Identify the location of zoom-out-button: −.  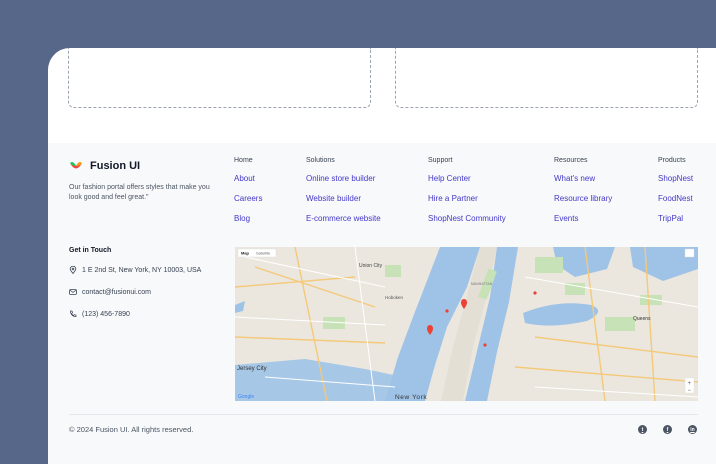
(690, 391).